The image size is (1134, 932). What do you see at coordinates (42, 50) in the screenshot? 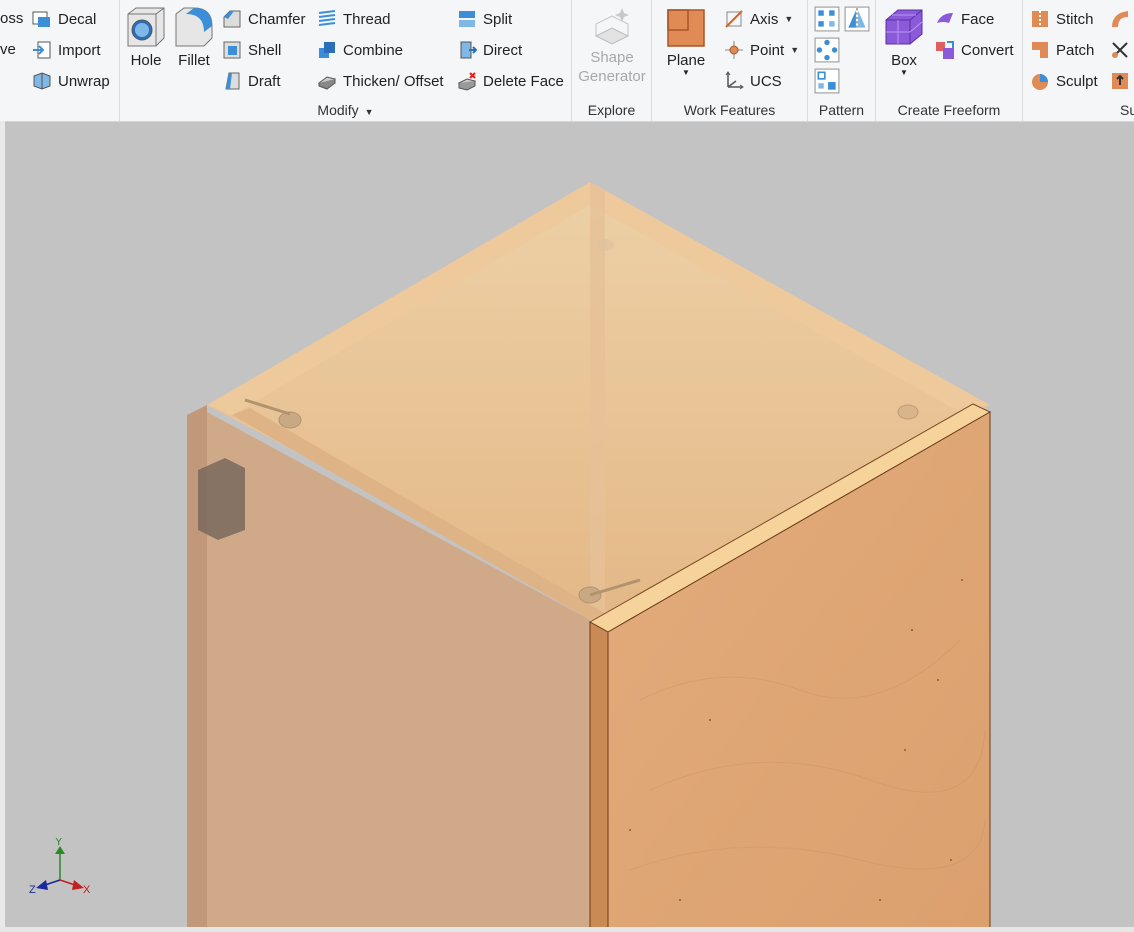
I see `import-icon` at bounding box center [42, 50].